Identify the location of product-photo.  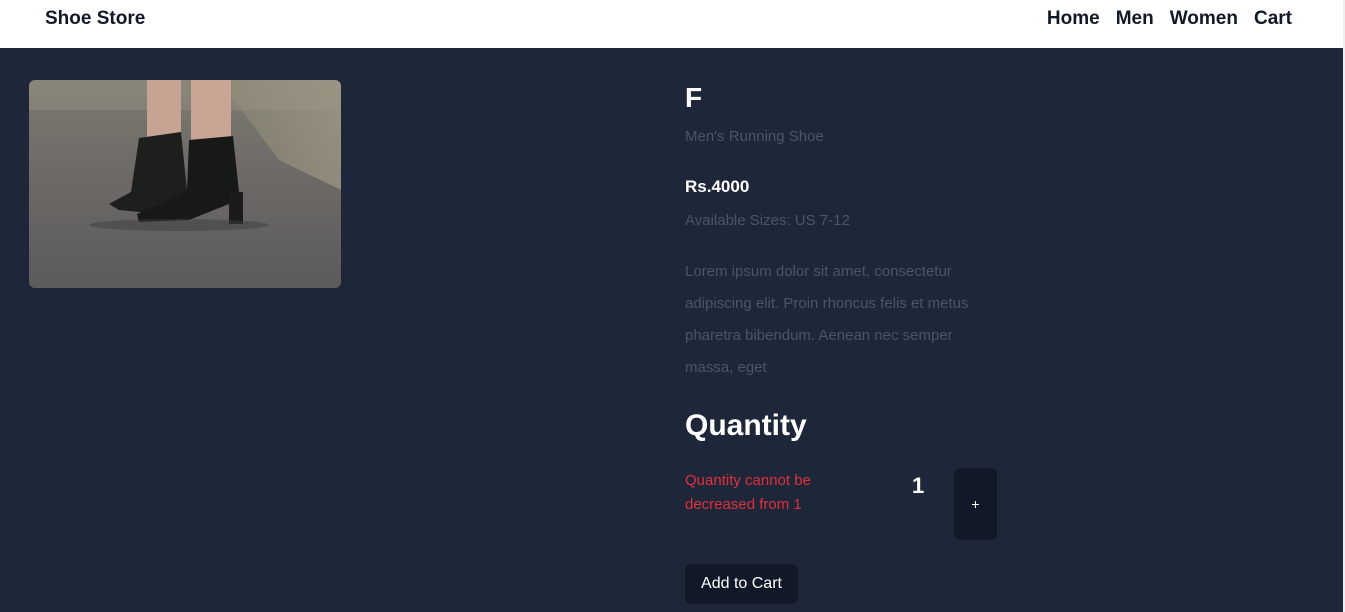
(185, 184).